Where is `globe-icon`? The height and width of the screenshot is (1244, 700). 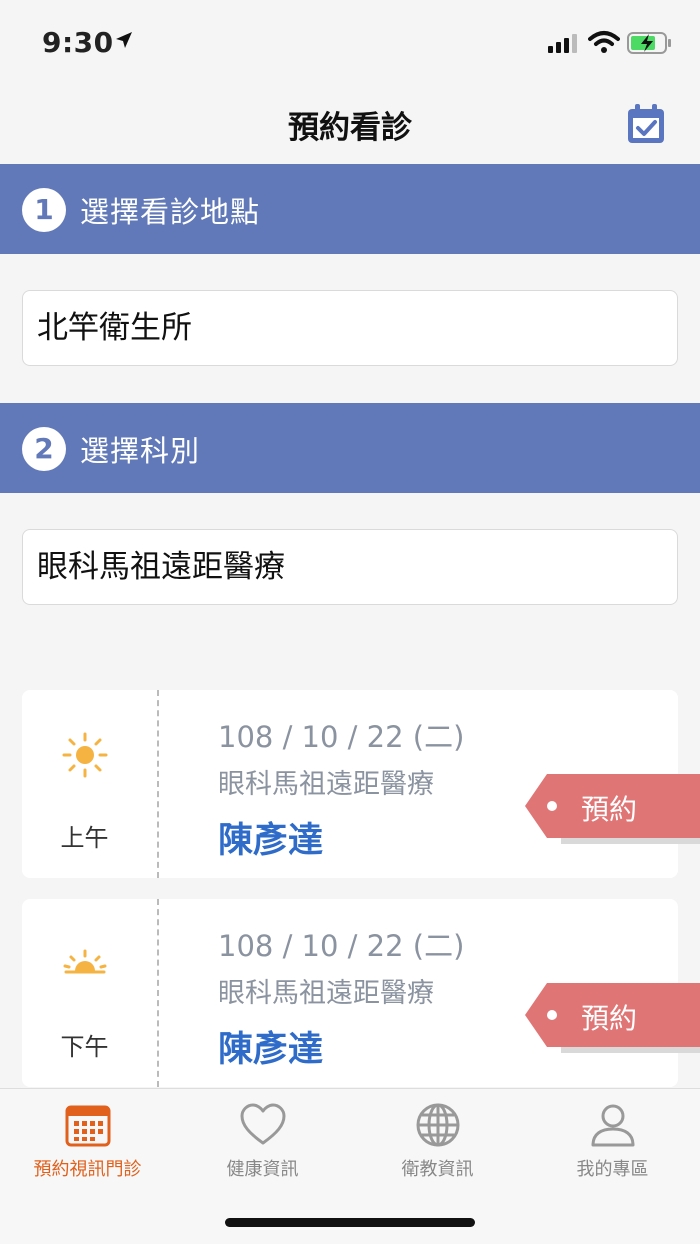
globe-icon is located at coordinates (437, 1125).